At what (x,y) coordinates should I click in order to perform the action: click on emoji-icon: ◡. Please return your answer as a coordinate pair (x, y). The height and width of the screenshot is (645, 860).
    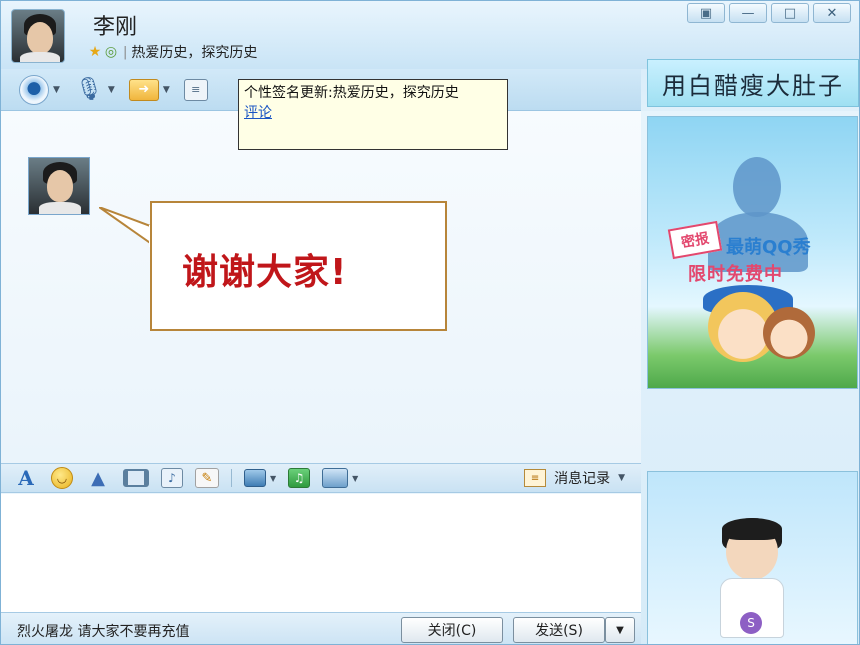
    Looking at the image, I should click on (62, 478).